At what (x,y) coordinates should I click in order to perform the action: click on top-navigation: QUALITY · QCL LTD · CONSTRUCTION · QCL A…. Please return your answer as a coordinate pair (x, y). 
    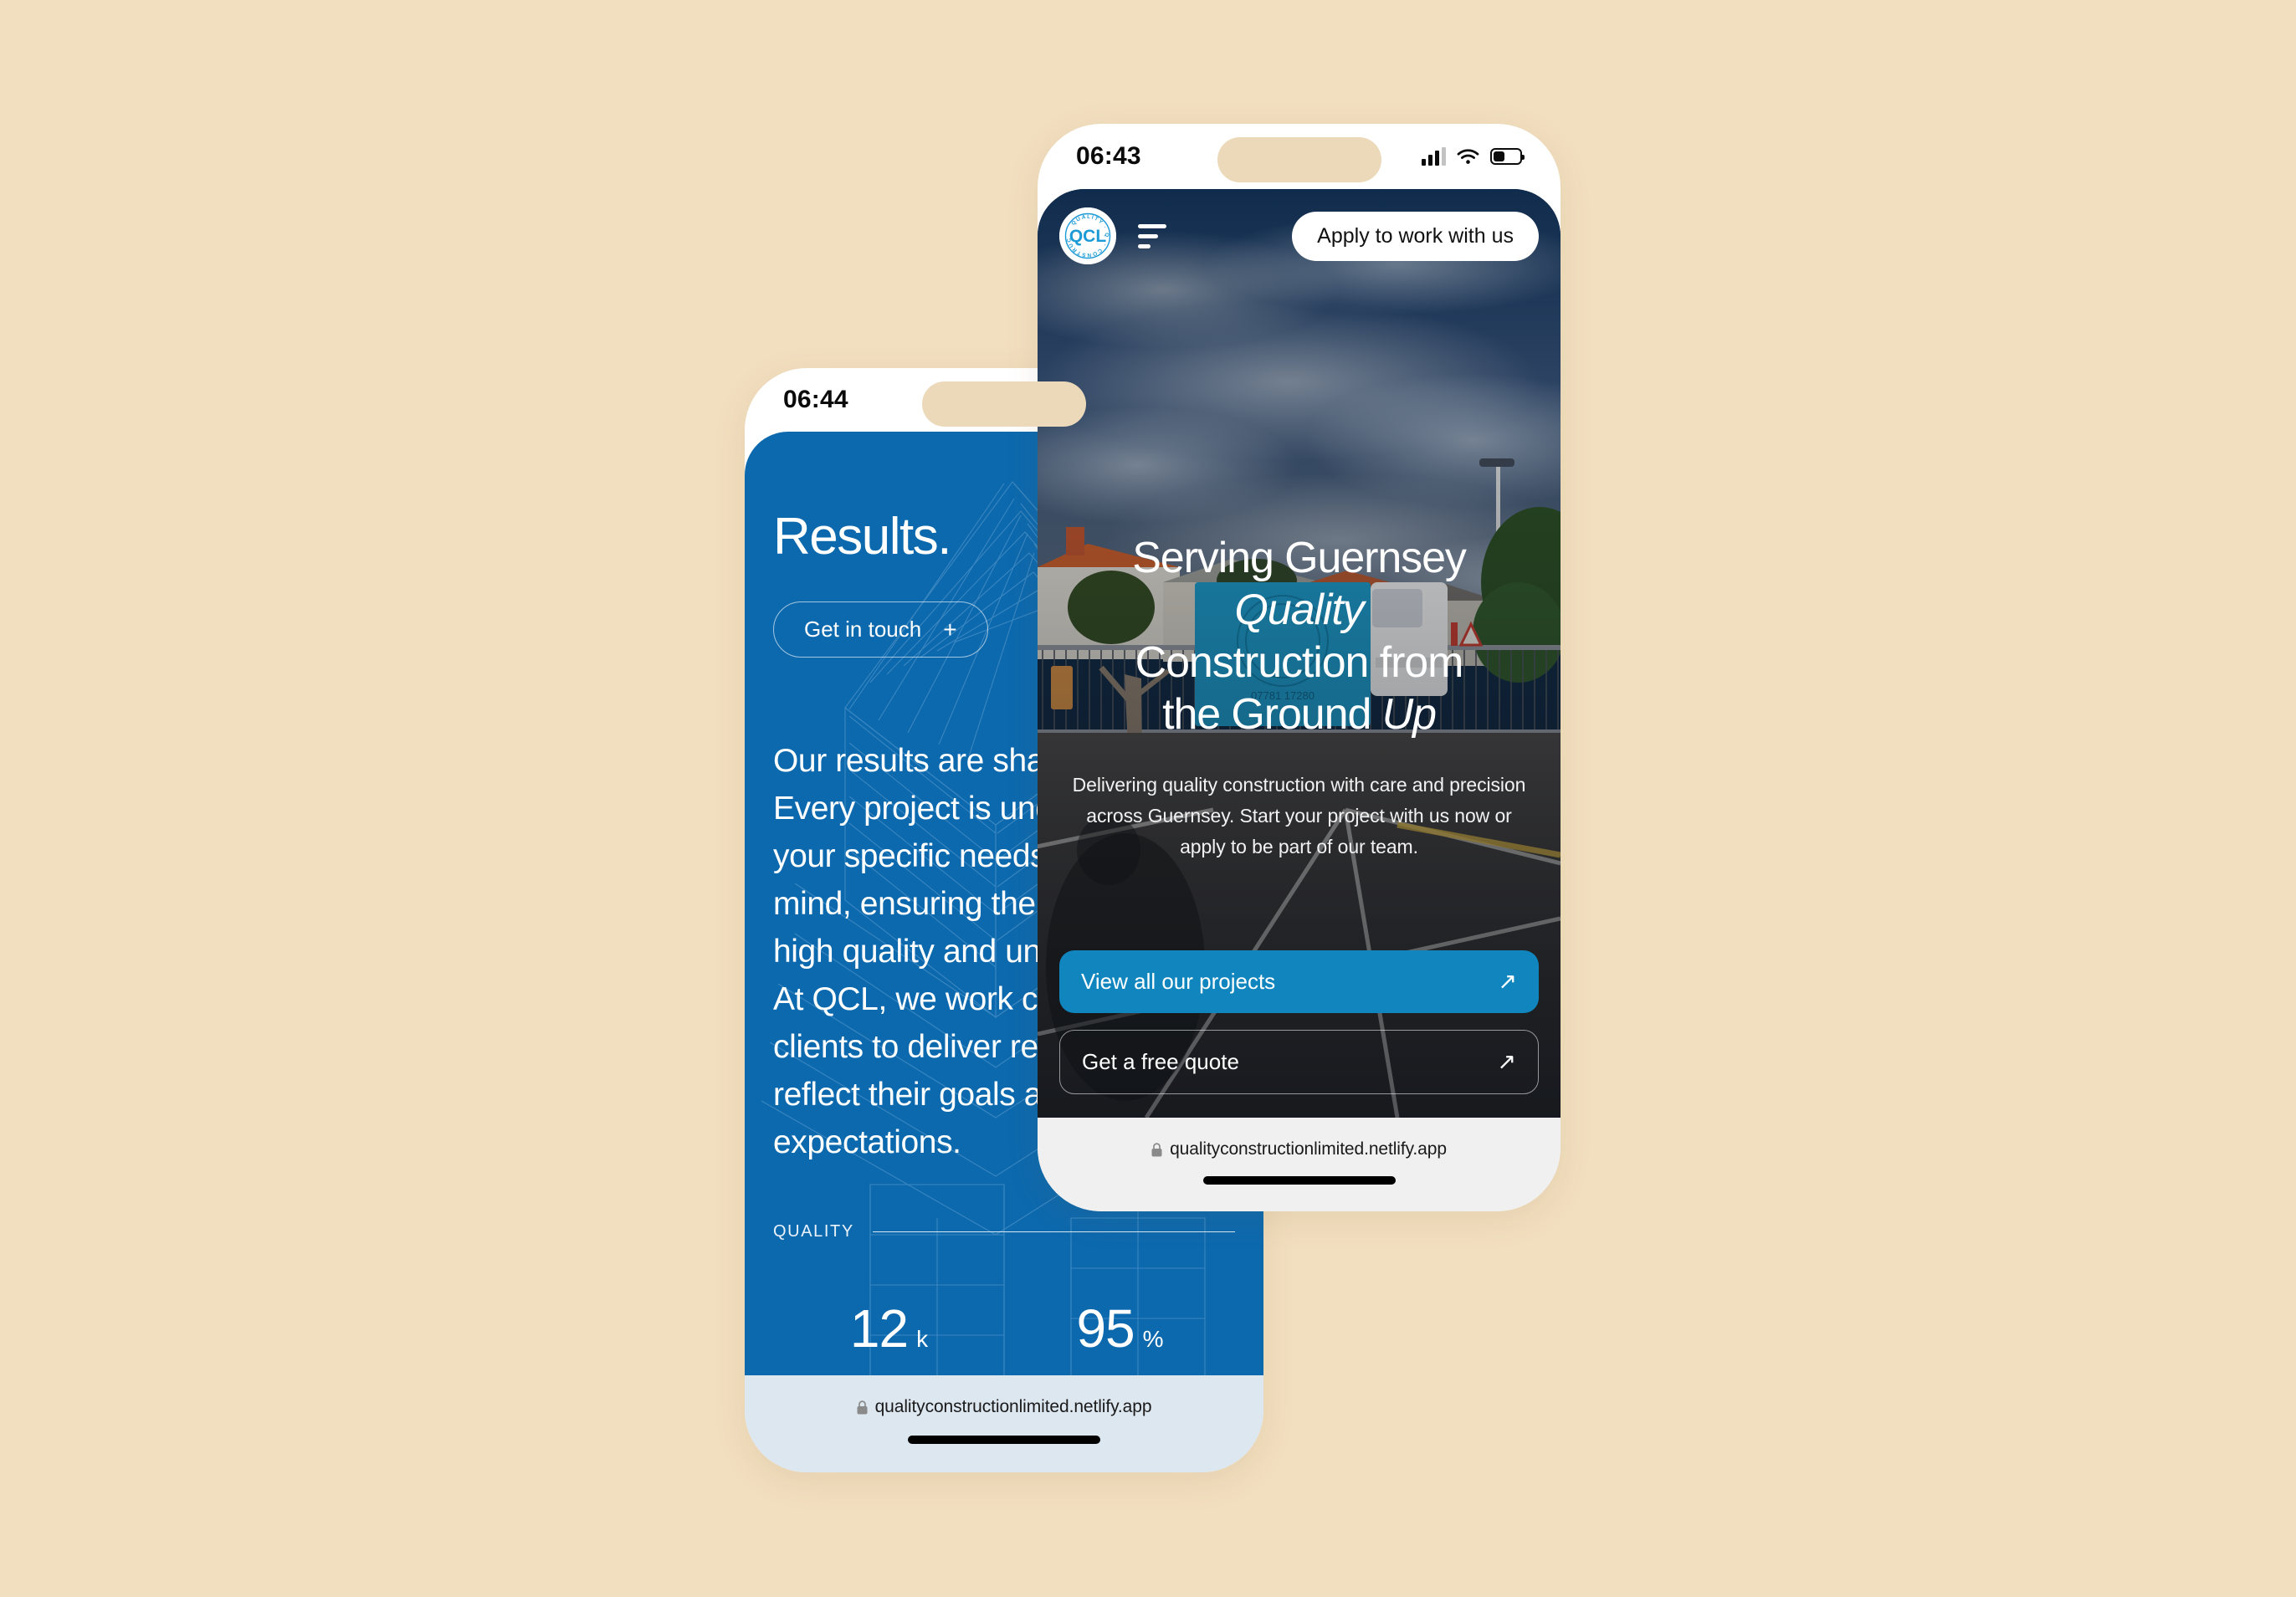
    Looking at the image, I should click on (1298, 233).